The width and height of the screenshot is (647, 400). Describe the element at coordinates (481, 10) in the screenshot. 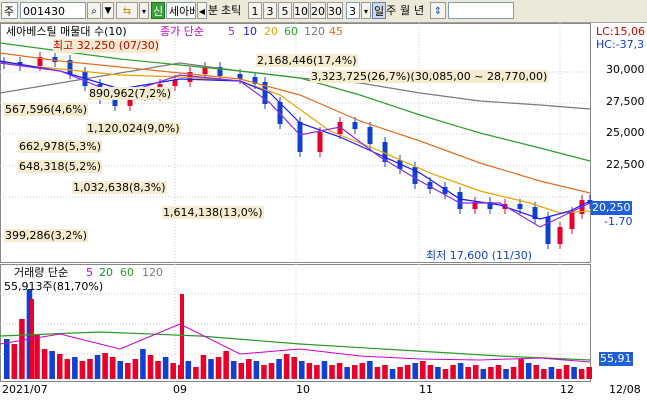

I see `date-input` at that location.